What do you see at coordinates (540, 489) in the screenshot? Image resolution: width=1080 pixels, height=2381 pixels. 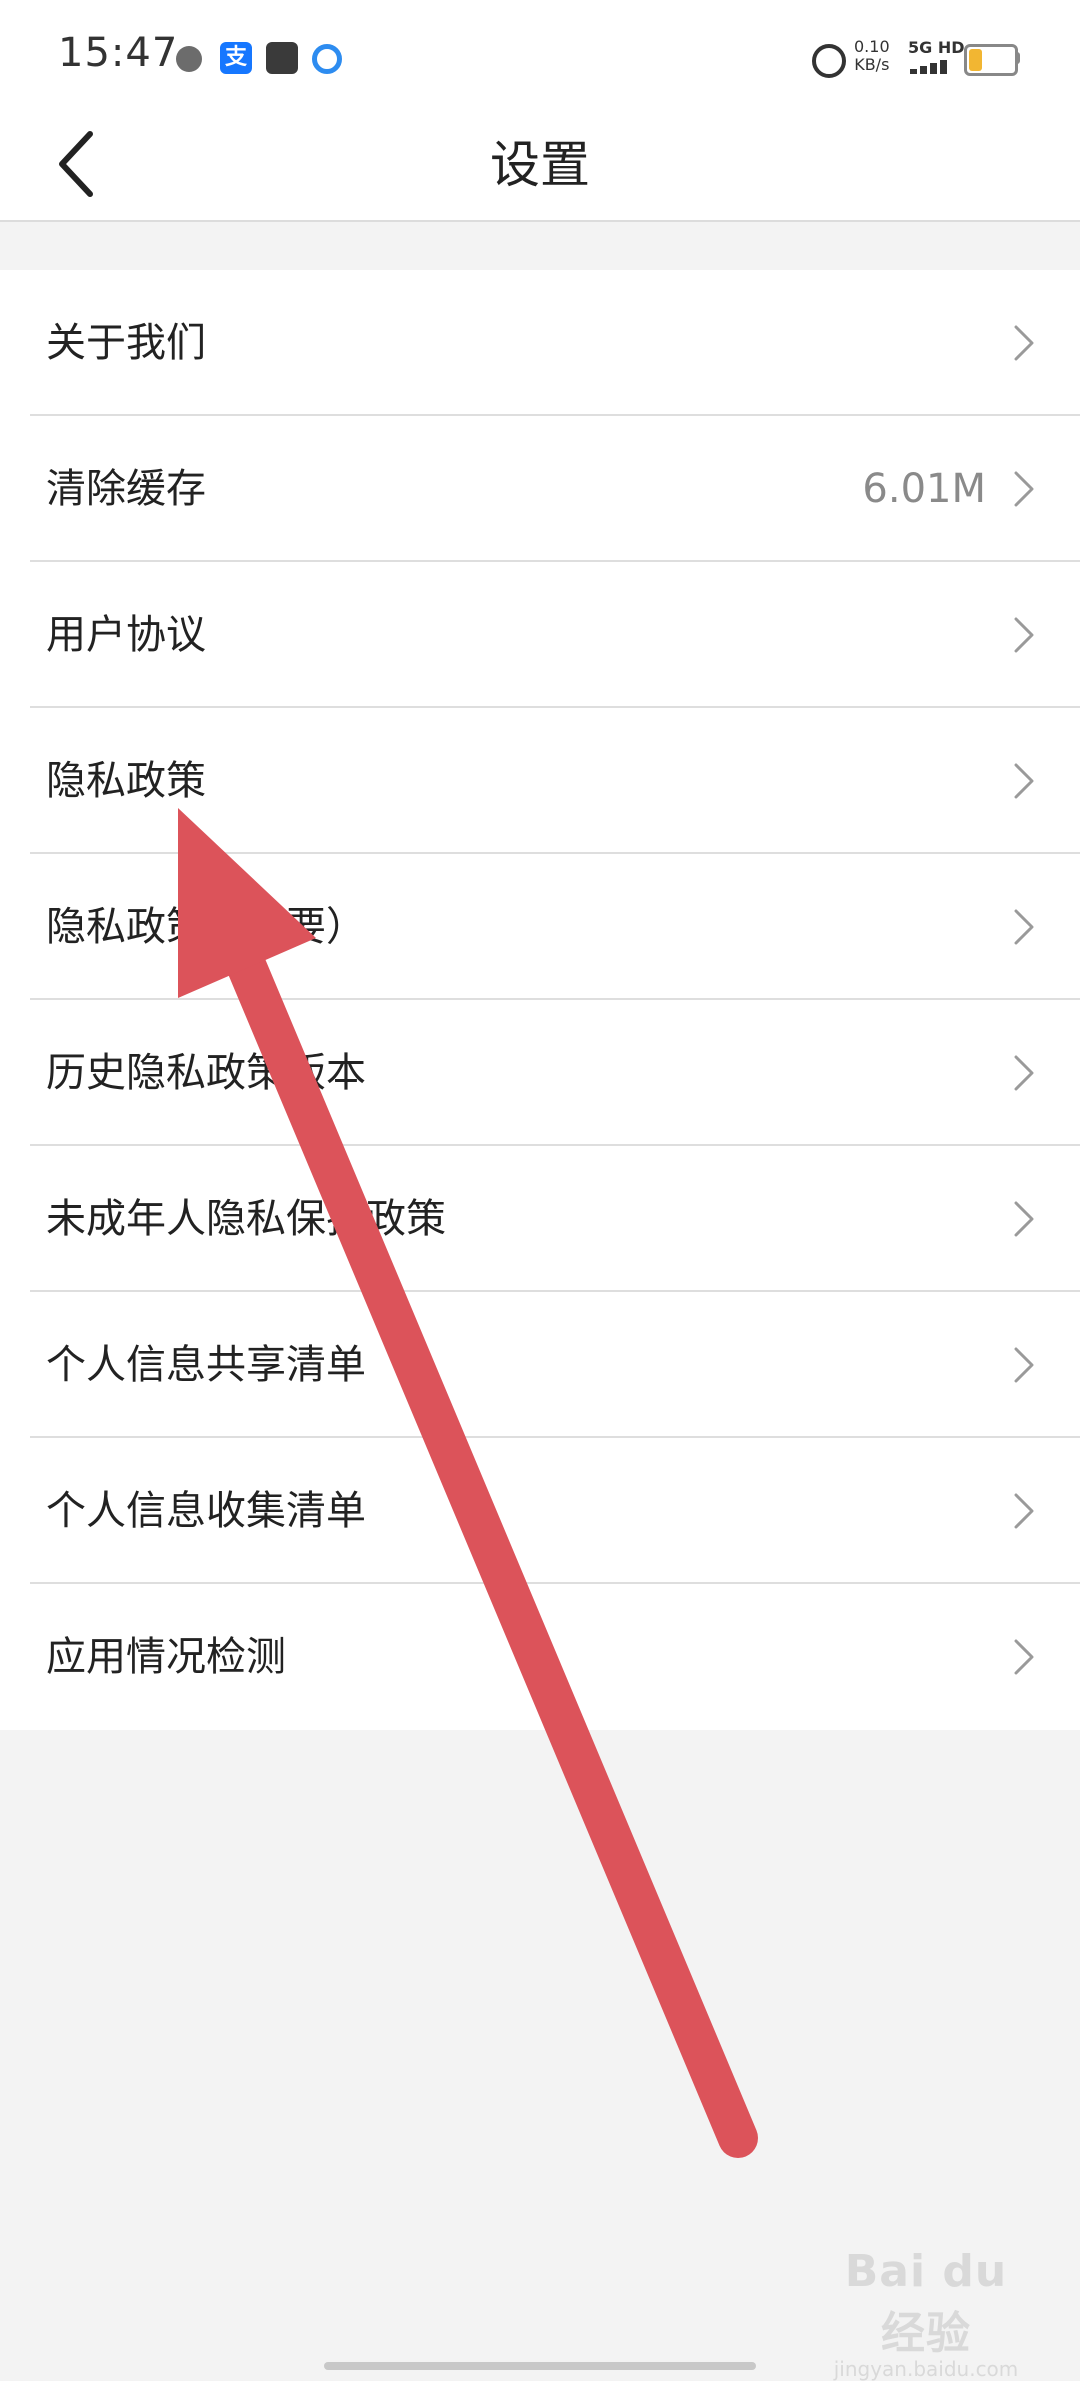 I see `settings-item: 清除缓存 6.01M` at bounding box center [540, 489].